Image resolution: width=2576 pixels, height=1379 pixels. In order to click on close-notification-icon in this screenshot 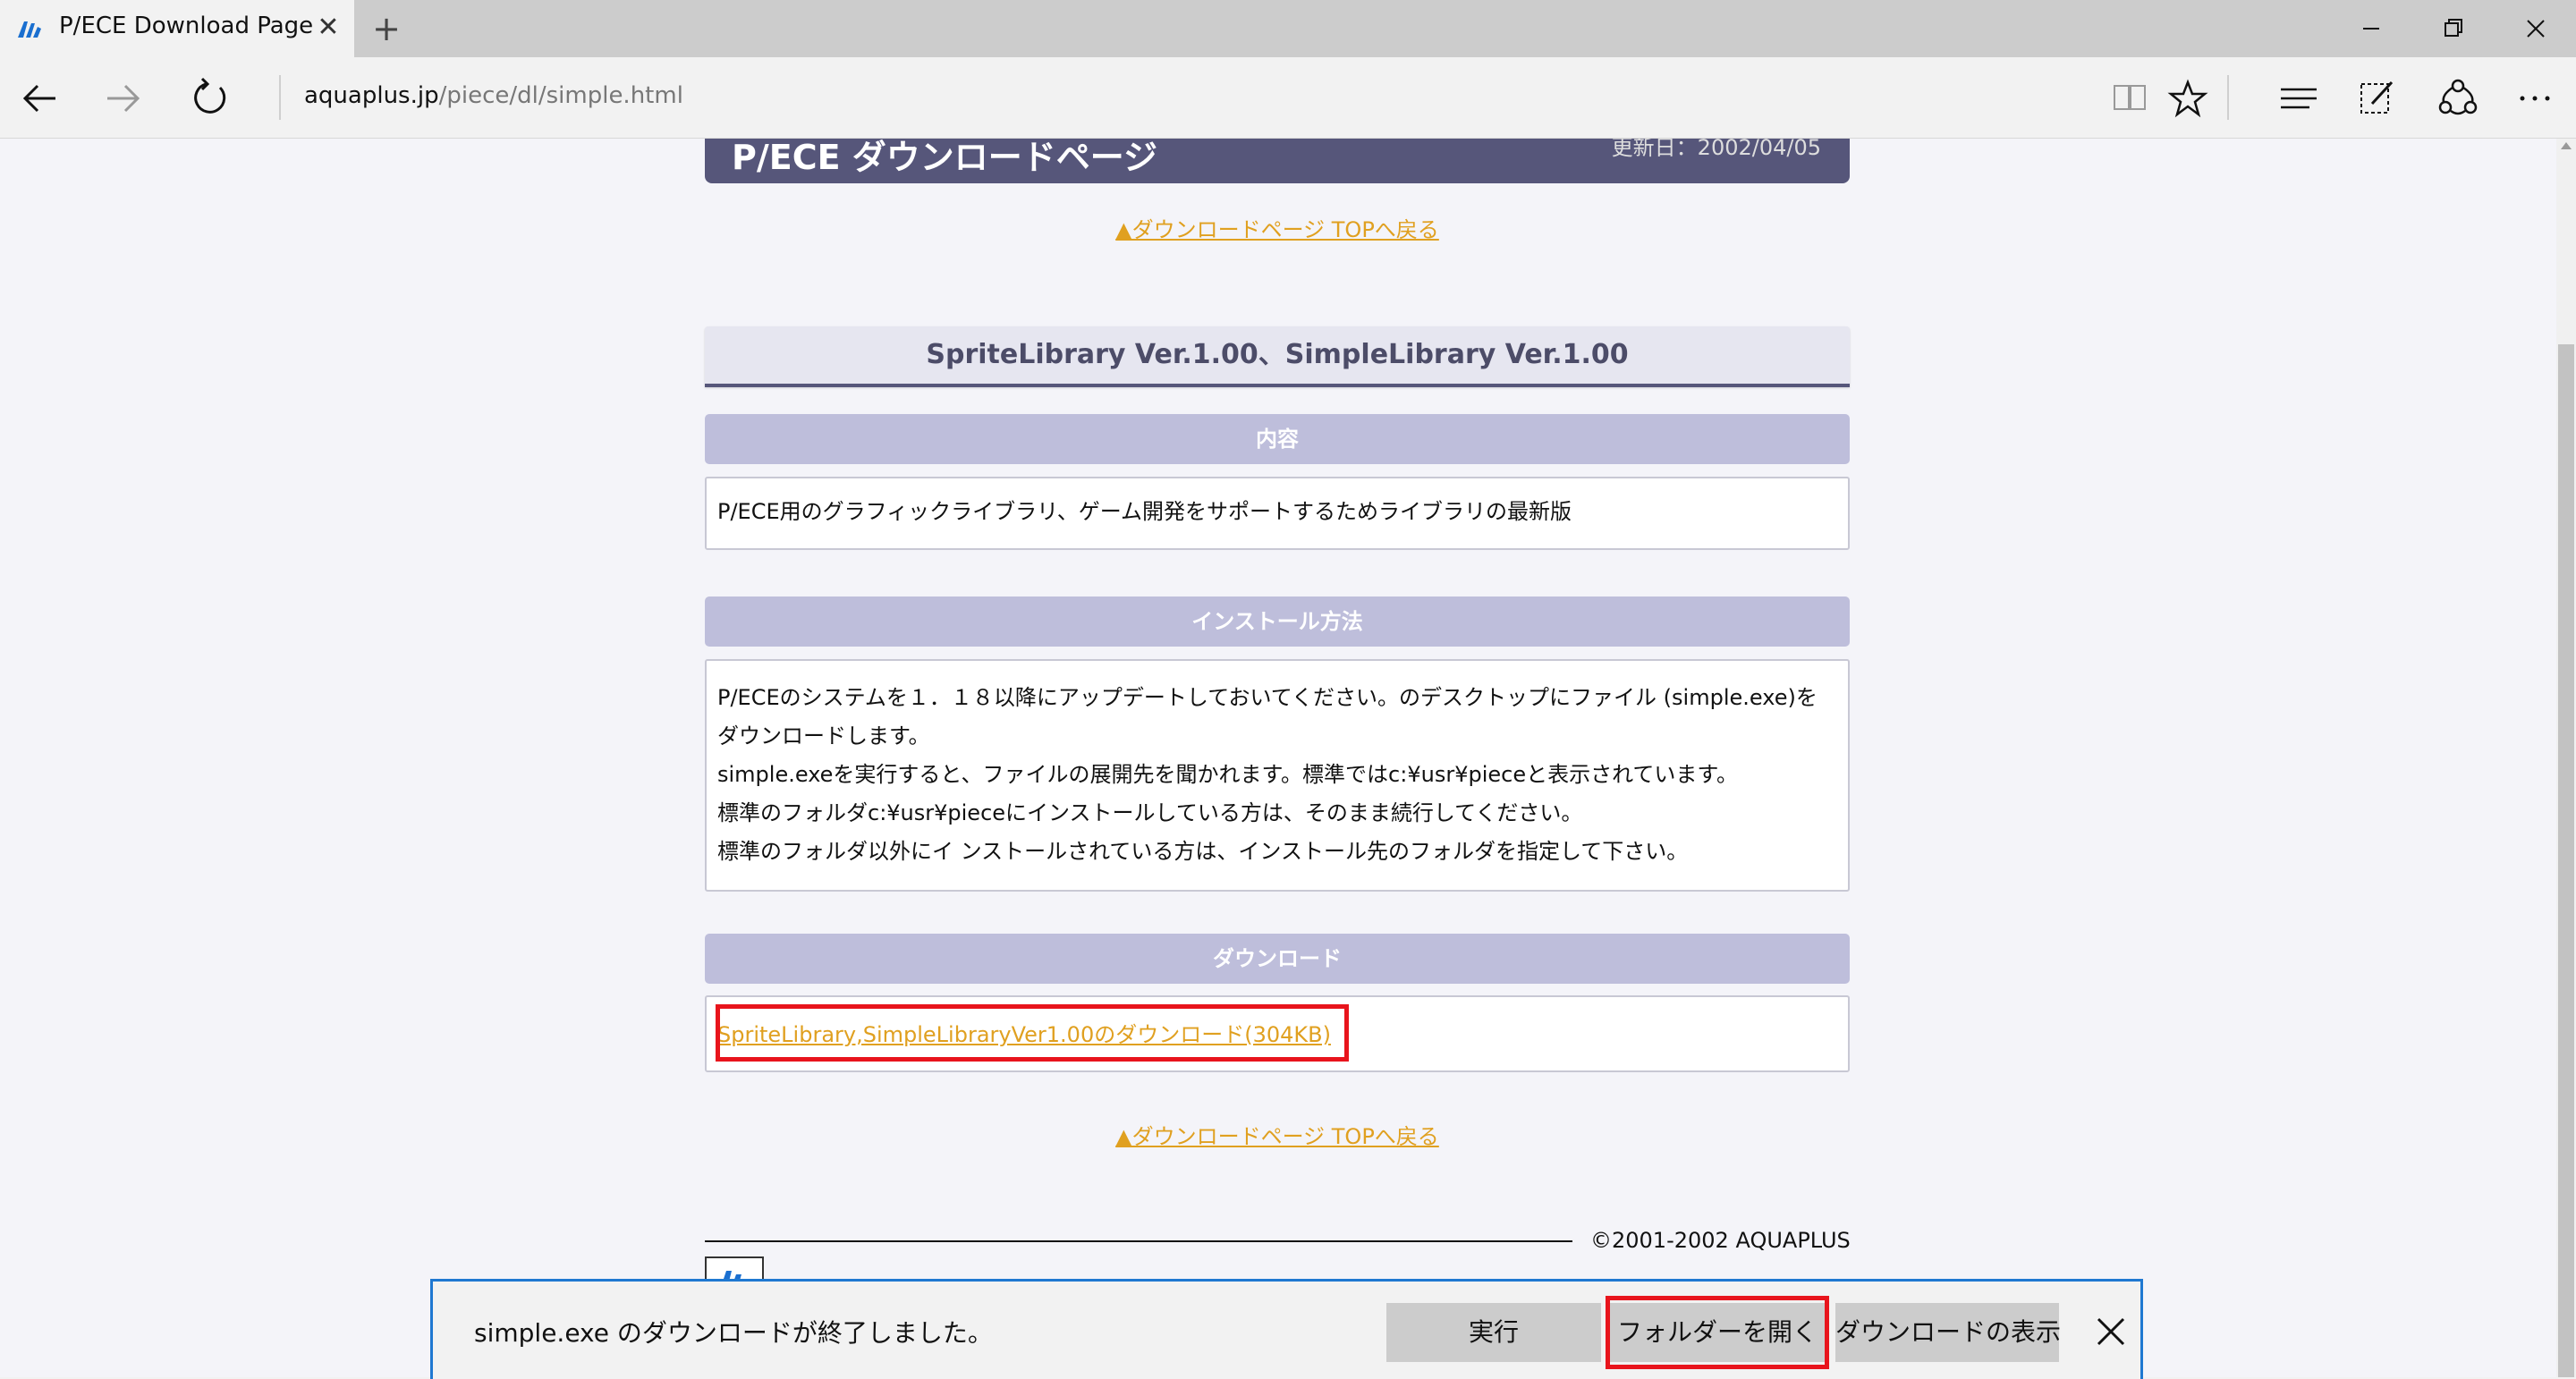, I will do `click(2111, 1331)`.